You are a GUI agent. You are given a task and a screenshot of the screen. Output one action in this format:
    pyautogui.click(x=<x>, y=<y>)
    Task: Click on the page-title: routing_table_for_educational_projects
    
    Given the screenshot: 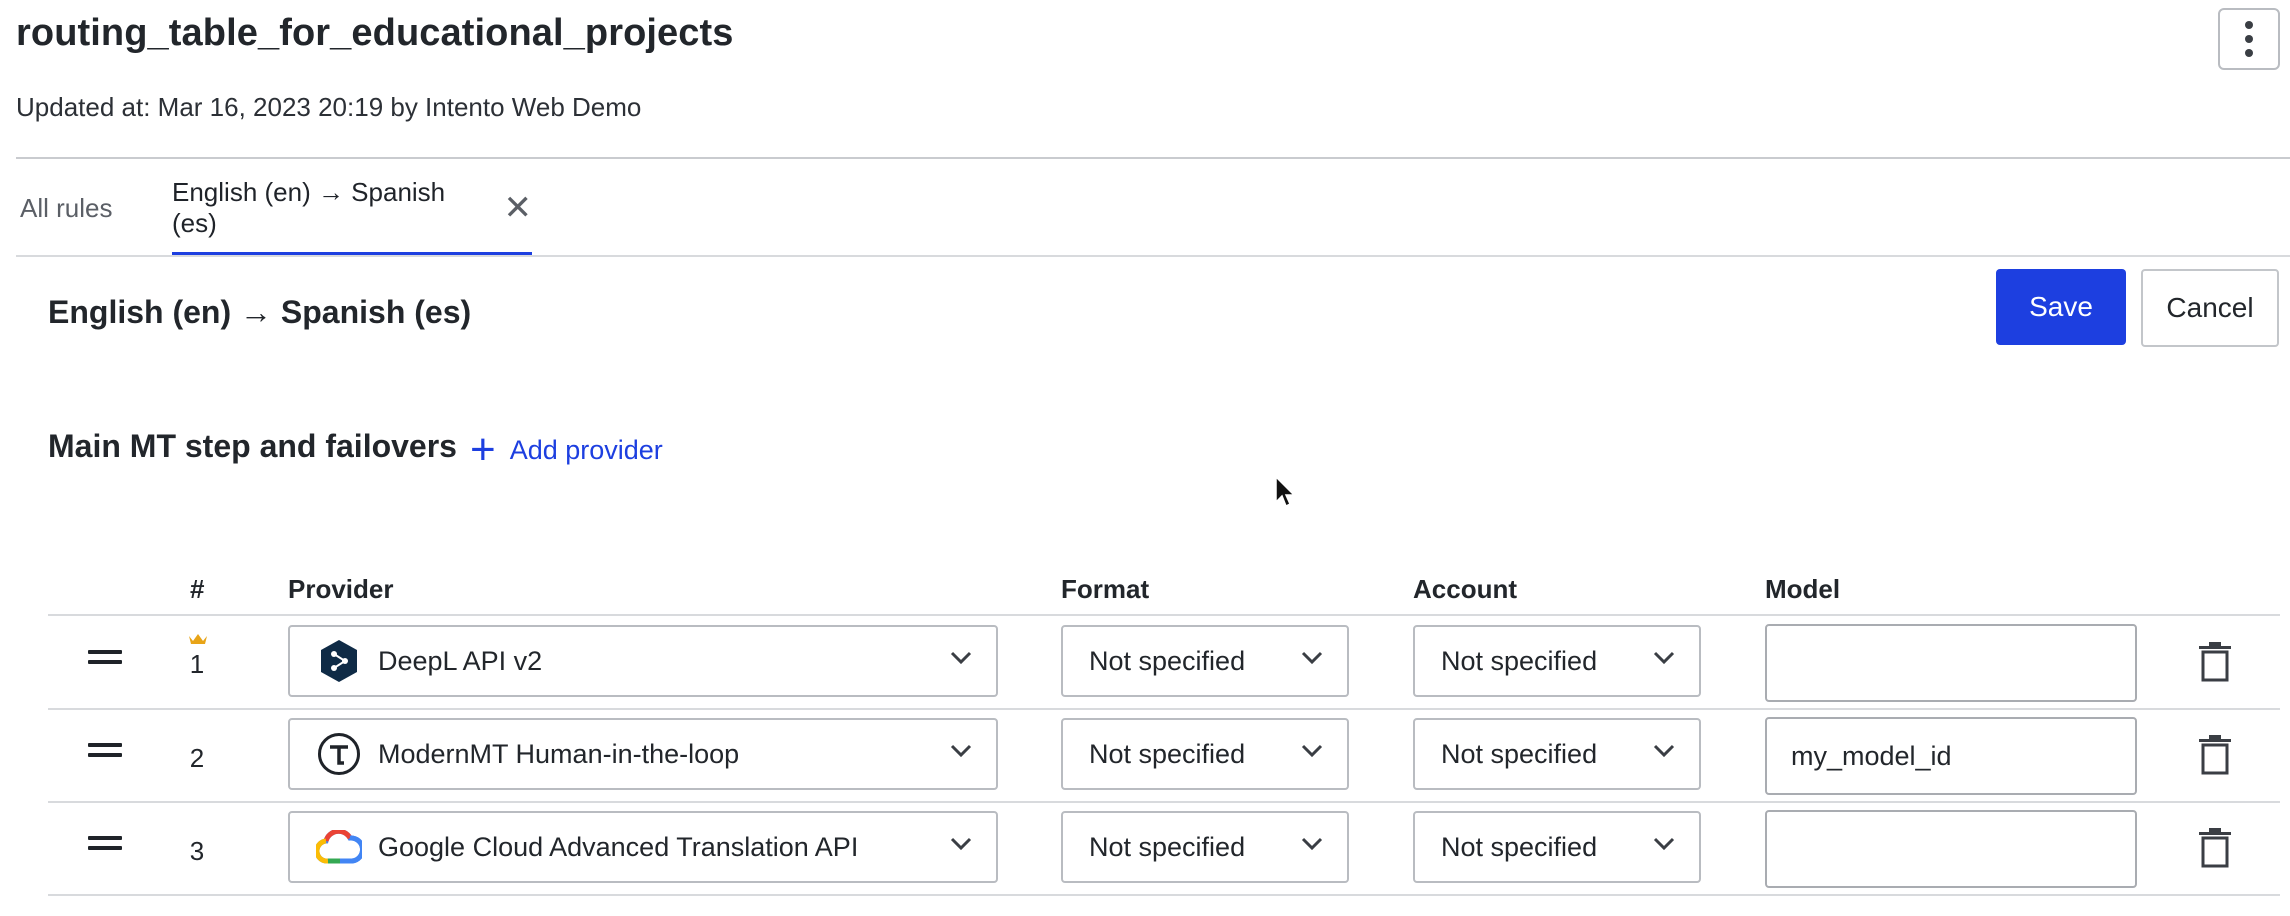 What is the action you would take?
    pyautogui.click(x=375, y=33)
    